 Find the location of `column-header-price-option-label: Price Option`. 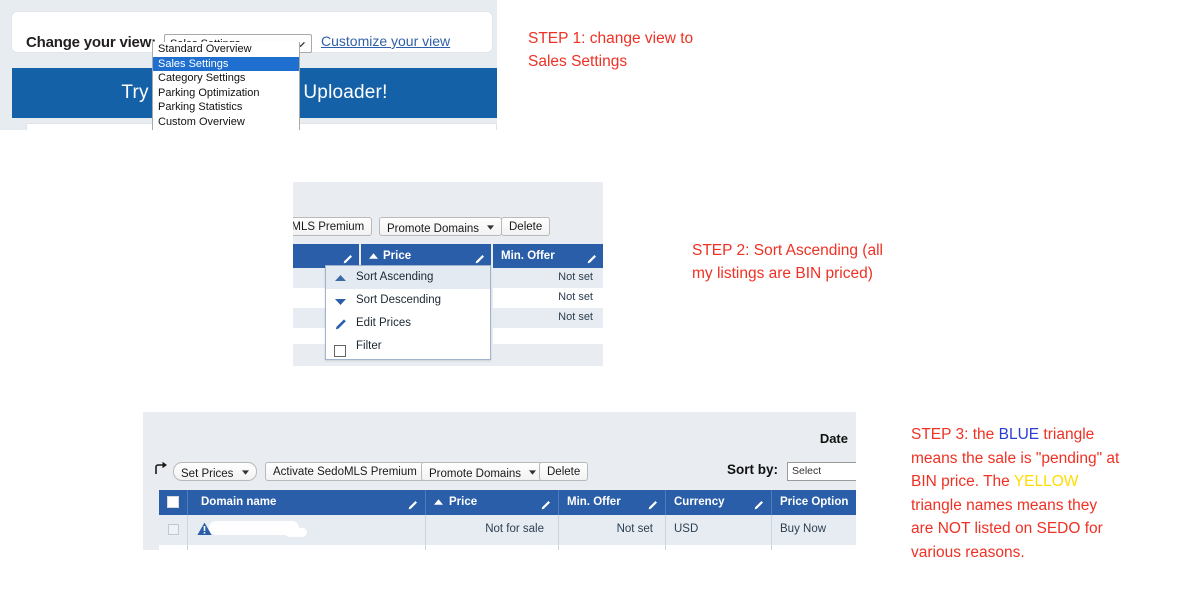

column-header-price-option-label: Price Option is located at coordinates (814, 502).